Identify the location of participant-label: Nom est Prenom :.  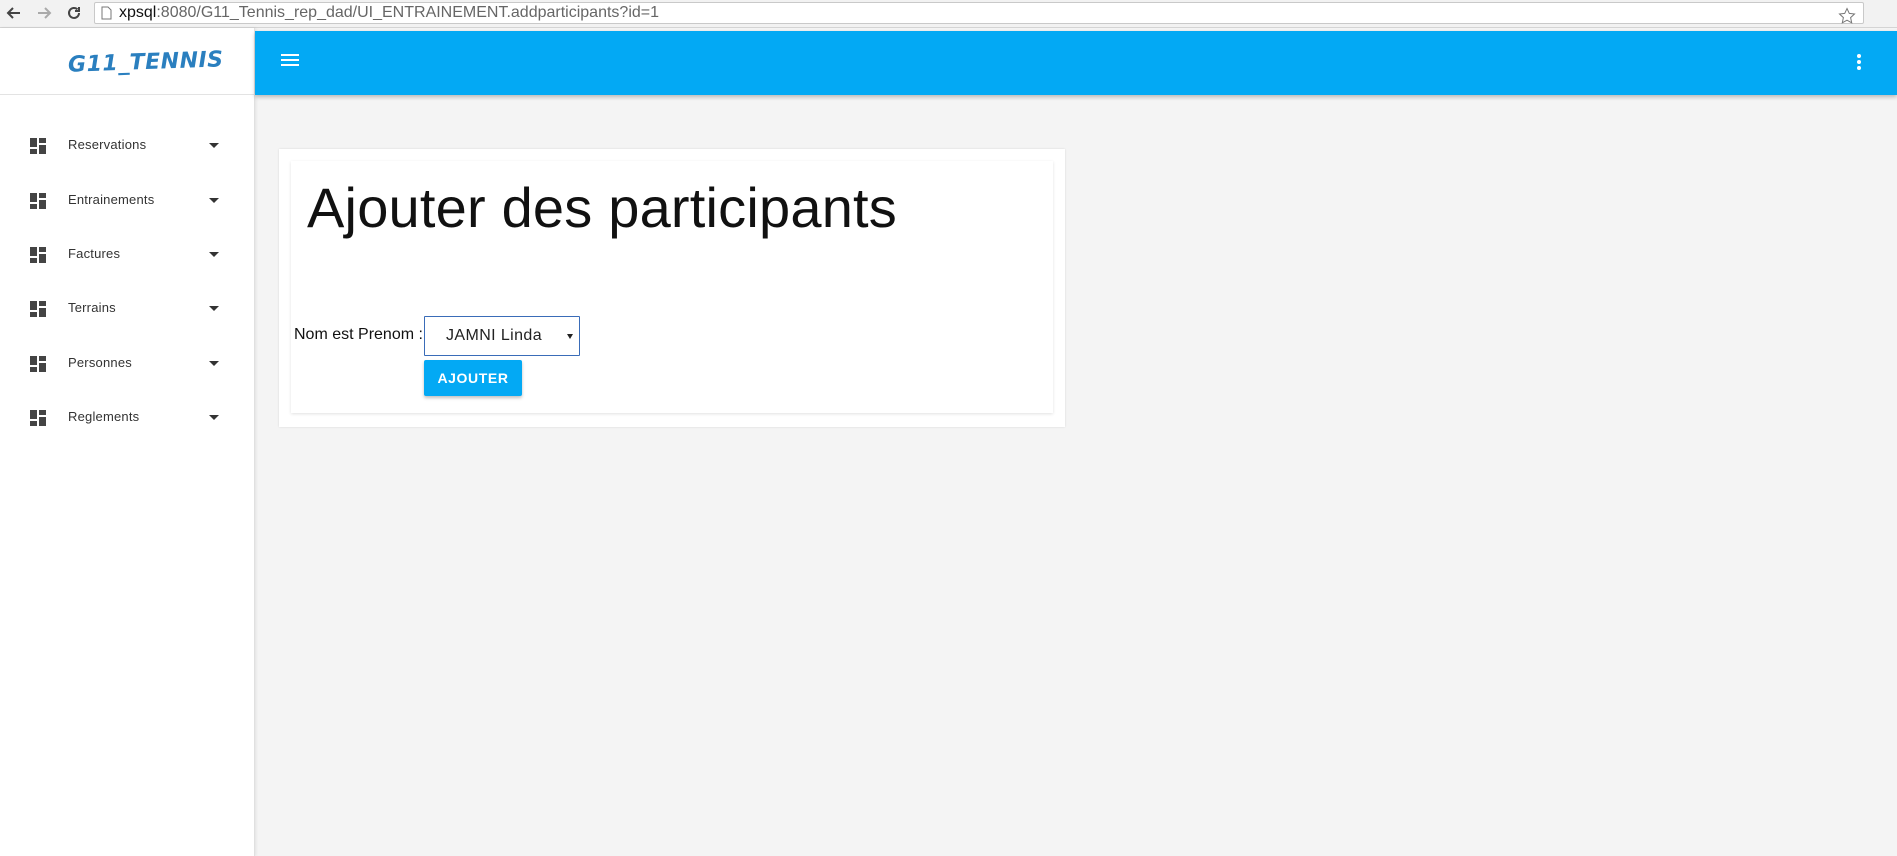
(358, 334).